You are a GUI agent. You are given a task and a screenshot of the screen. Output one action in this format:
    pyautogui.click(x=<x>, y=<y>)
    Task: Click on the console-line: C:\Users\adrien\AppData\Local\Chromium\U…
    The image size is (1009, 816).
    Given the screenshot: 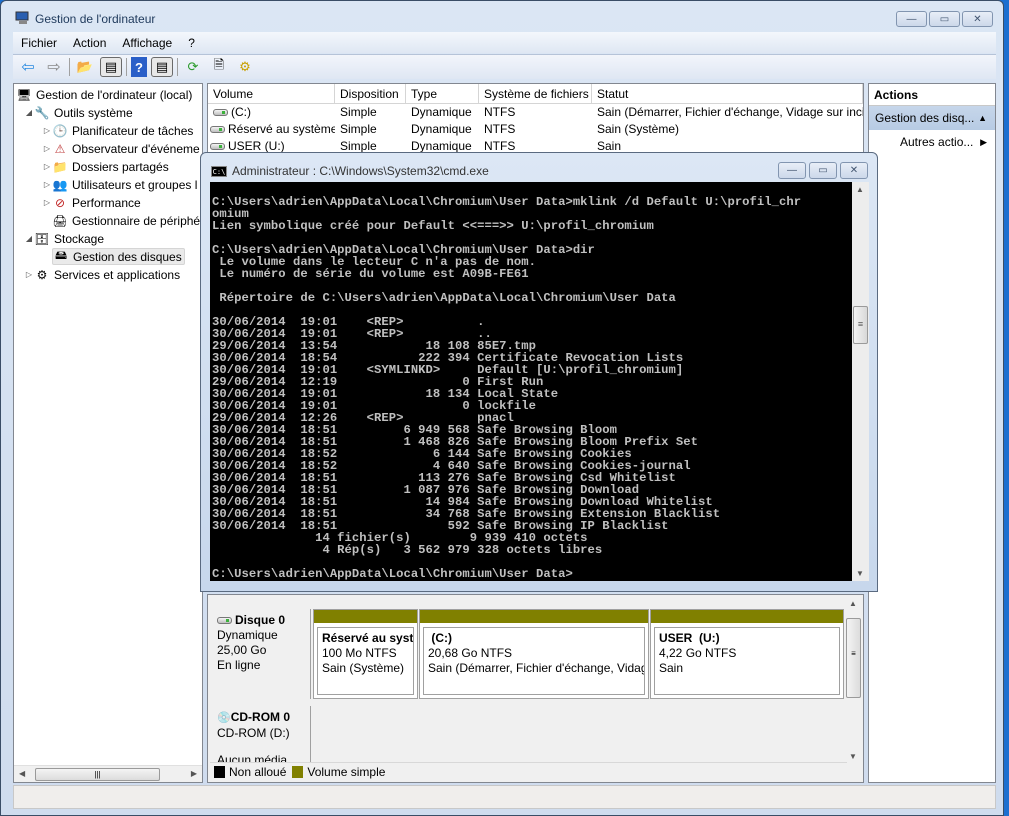 What is the action you would take?
    pyautogui.click(x=392, y=574)
    